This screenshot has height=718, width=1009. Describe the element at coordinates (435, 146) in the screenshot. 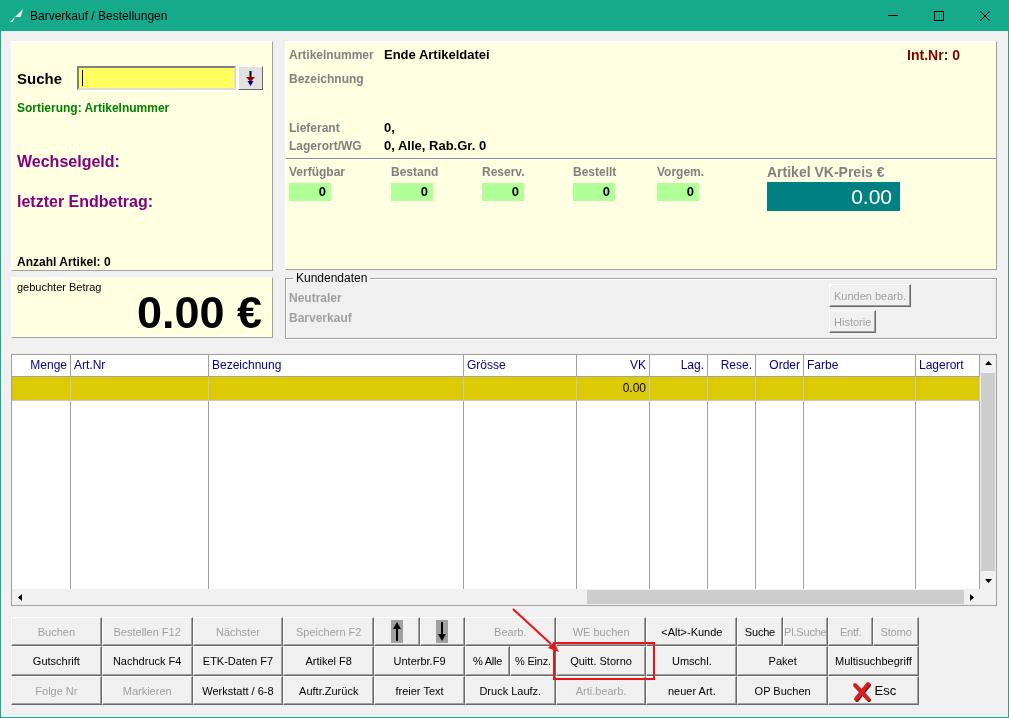

I see `field-value: 0, Alle, Rab.Gr. 0` at that location.